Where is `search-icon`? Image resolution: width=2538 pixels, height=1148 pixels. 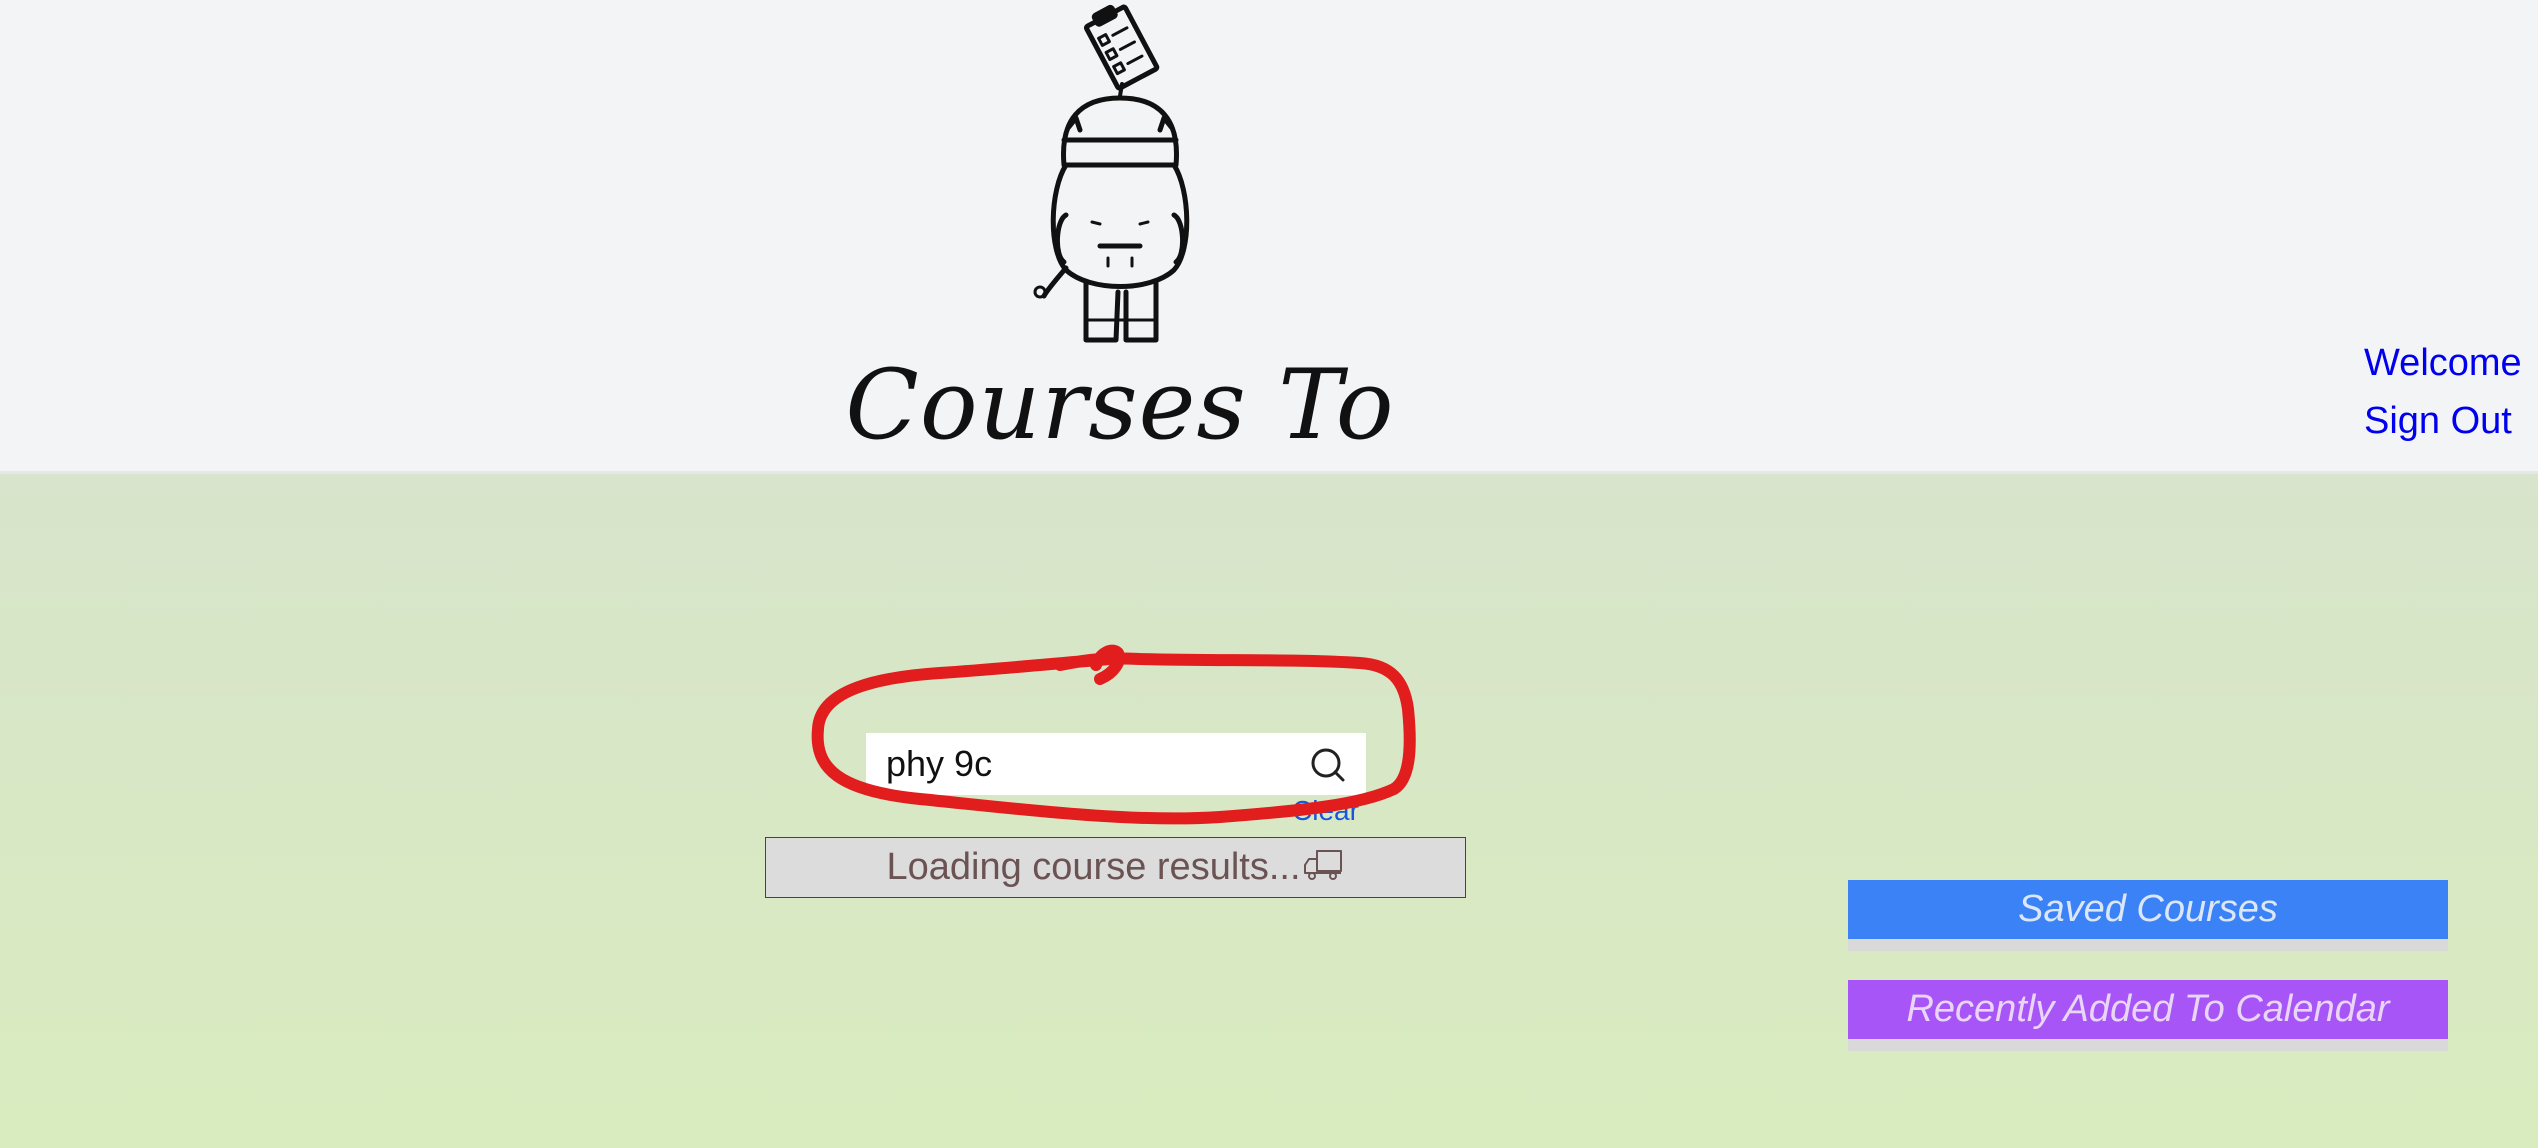 search-icon is located at coordinates (1328, 765).